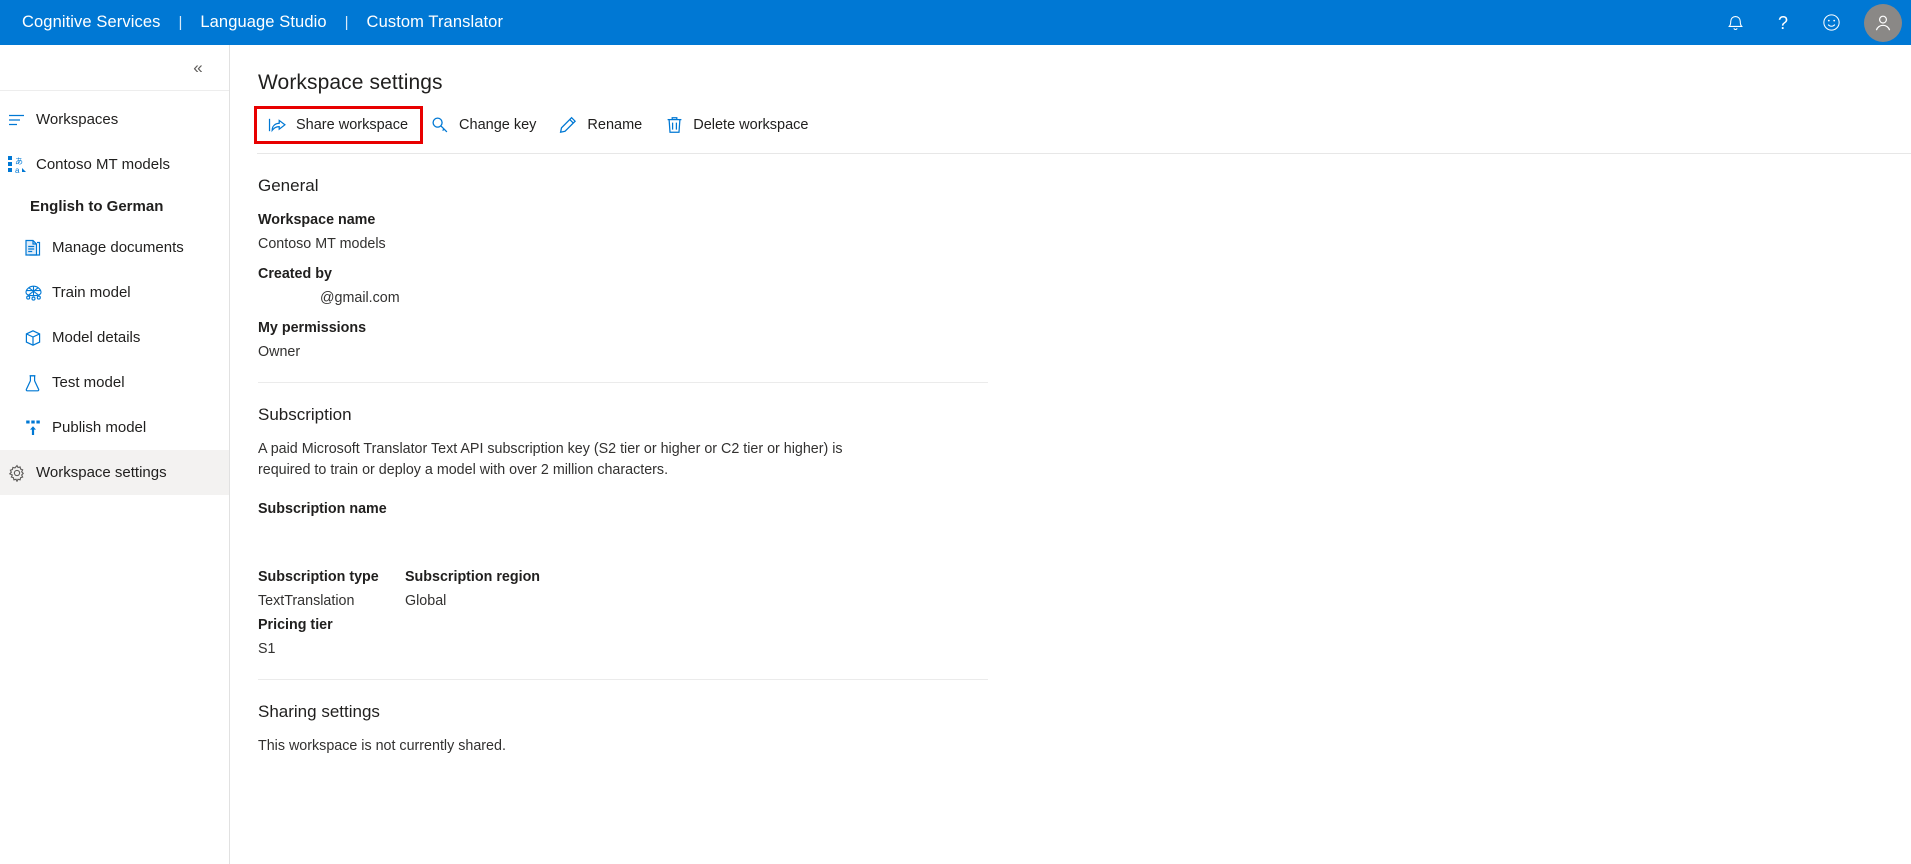 This screenshot has width=1911, height=864. Describe the element at coordinates (288, 185) in the screenshot. I see `general-section-title: General` at that location.